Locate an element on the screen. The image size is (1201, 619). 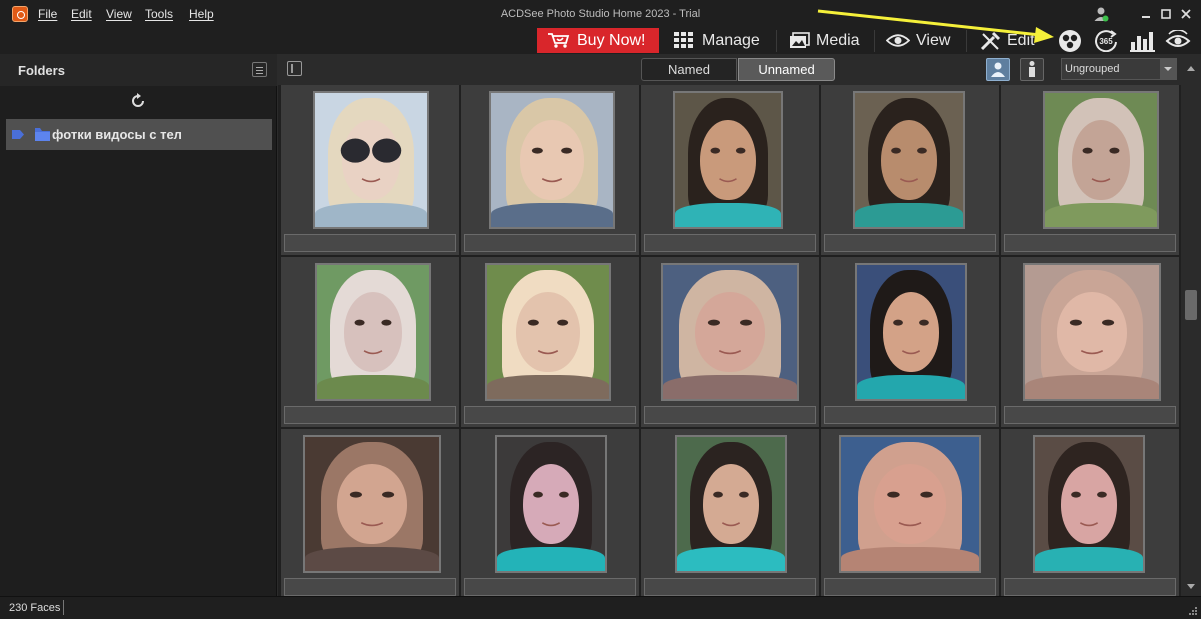
buy-now-button: Buy Now! is located at coordinates (598, 40).